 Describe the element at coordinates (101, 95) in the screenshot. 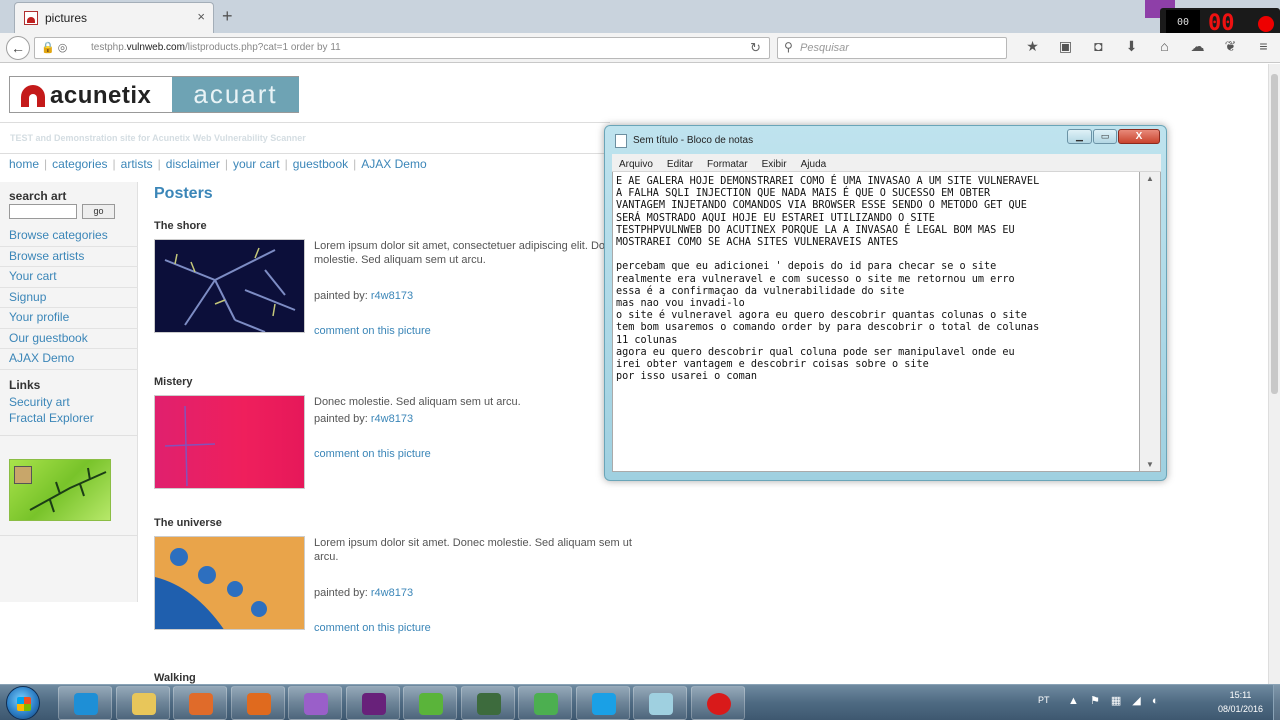

I see `logo-acunetix-text: acunetix` at that location.